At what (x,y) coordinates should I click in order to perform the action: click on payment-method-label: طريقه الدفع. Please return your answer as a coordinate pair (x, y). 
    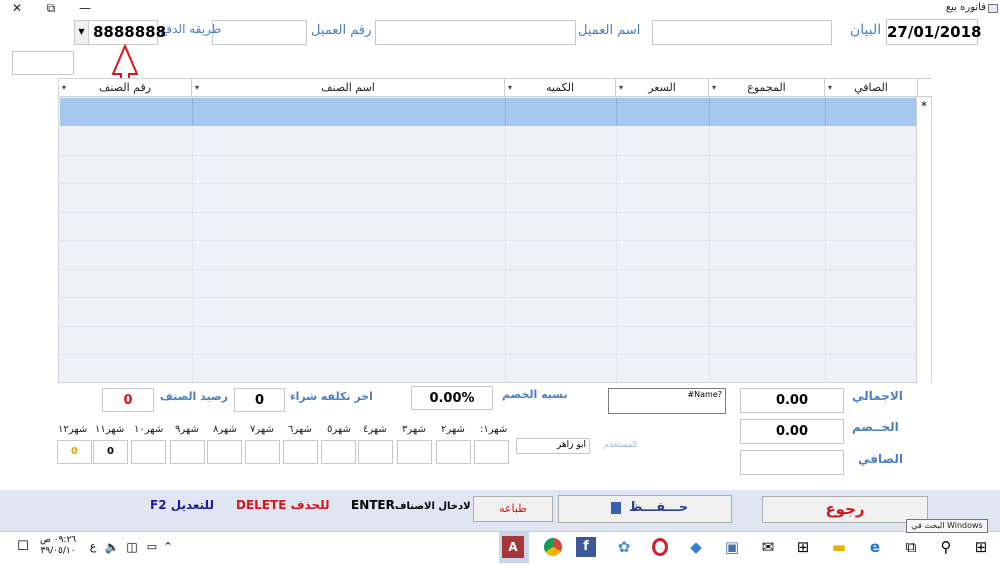
    Looking at the image, I should click on (191, 29).